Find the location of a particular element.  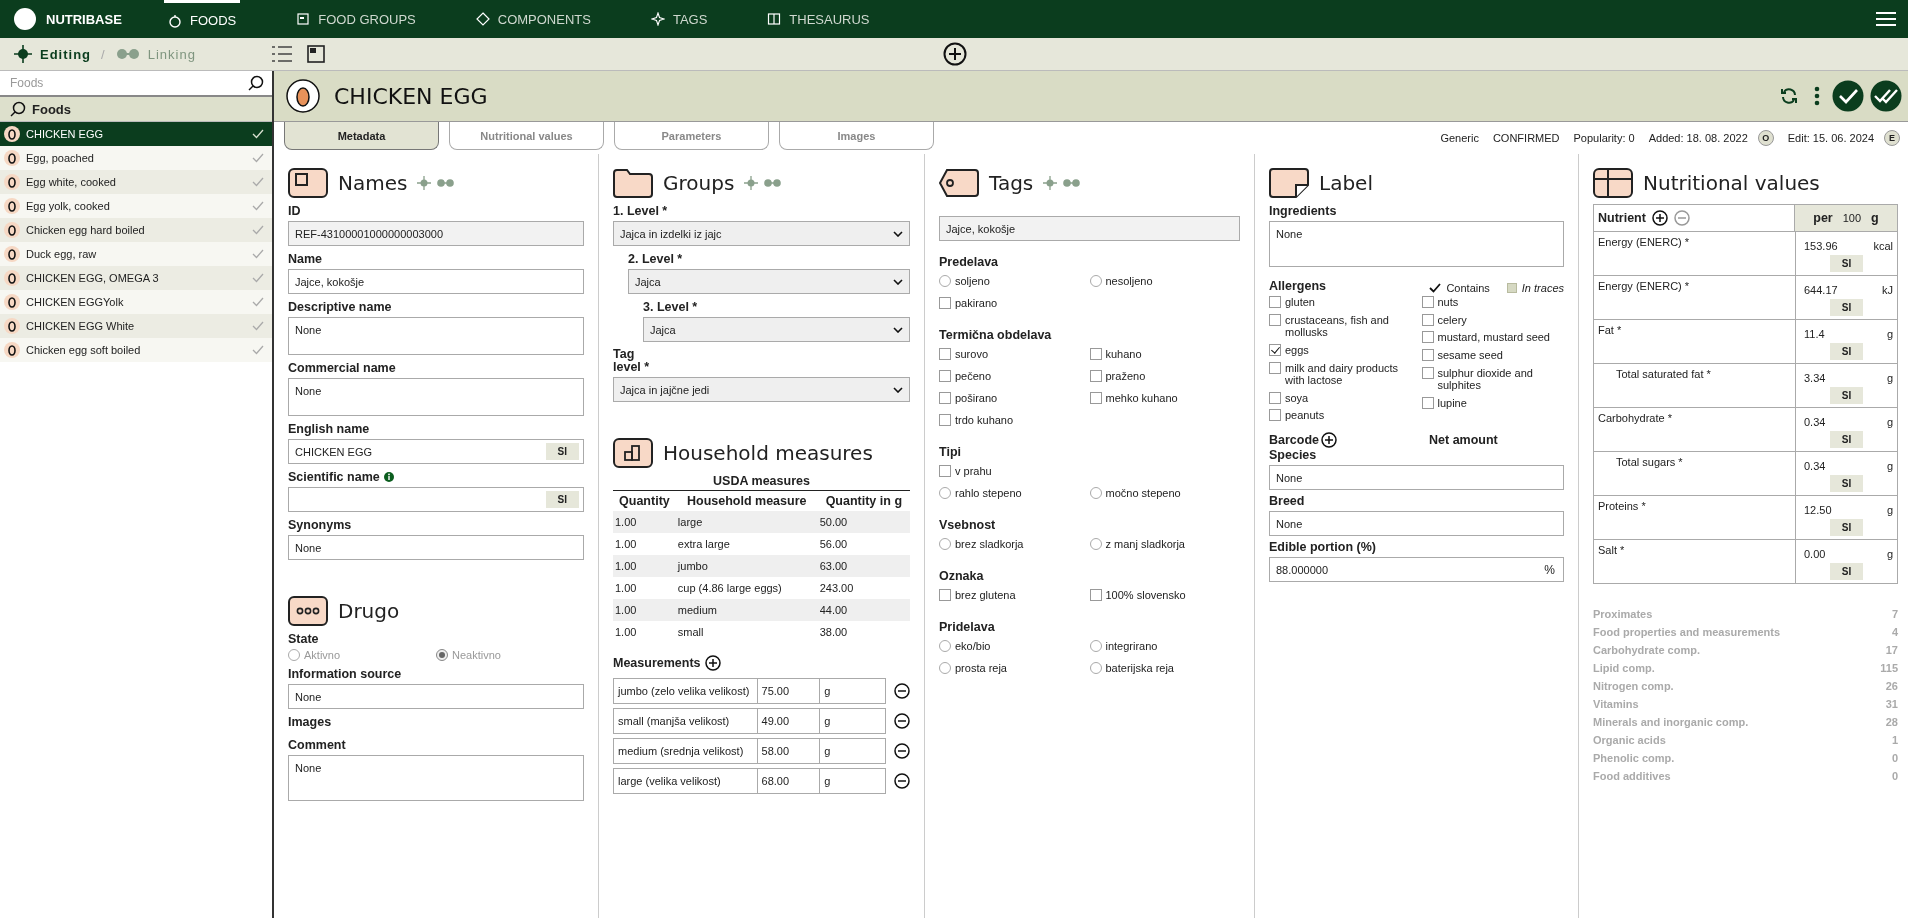

amount-field: 75.00 is located at coordinates (788, 691).